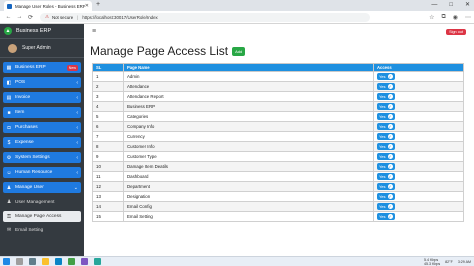 Image resolution: width=474 pixels, height=266 pixels. I want to click on sidebar-item-human-resource: ☺ Human Resource ‹, so click(42, 172).